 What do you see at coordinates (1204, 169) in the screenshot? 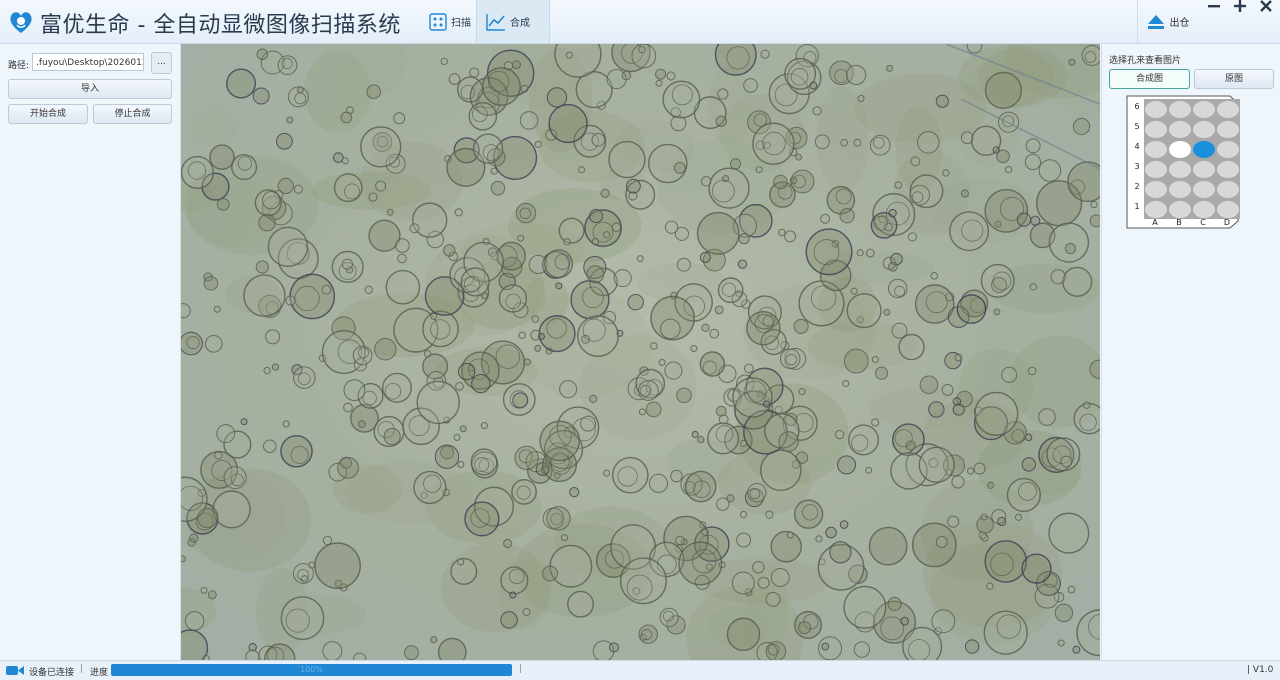
I see `well-c3` at bounding box center [1204, 169].